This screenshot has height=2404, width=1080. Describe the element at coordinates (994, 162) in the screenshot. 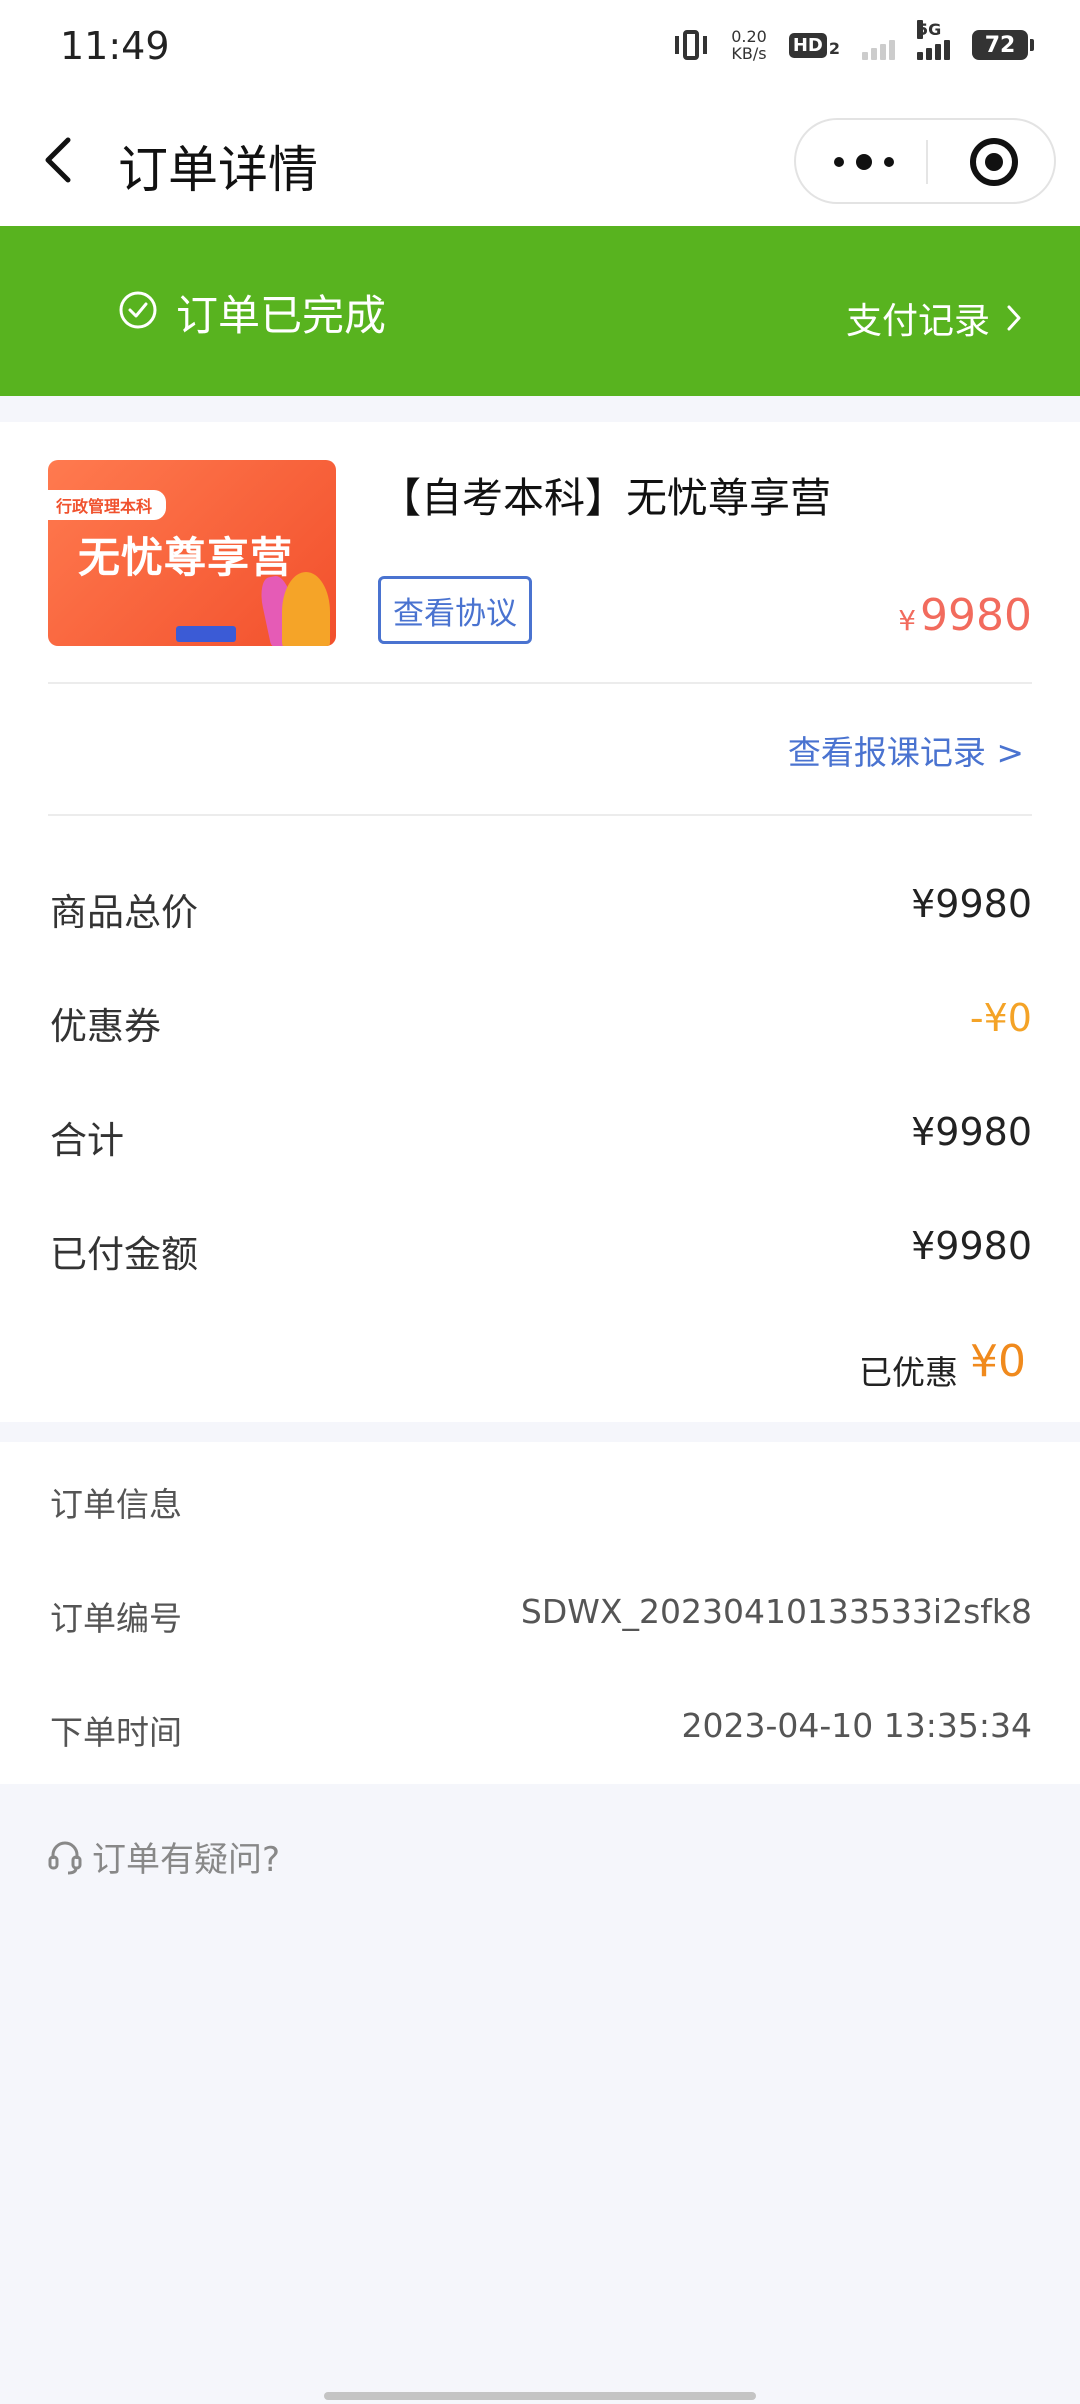

I see `close-mini-program-icon` at that location.